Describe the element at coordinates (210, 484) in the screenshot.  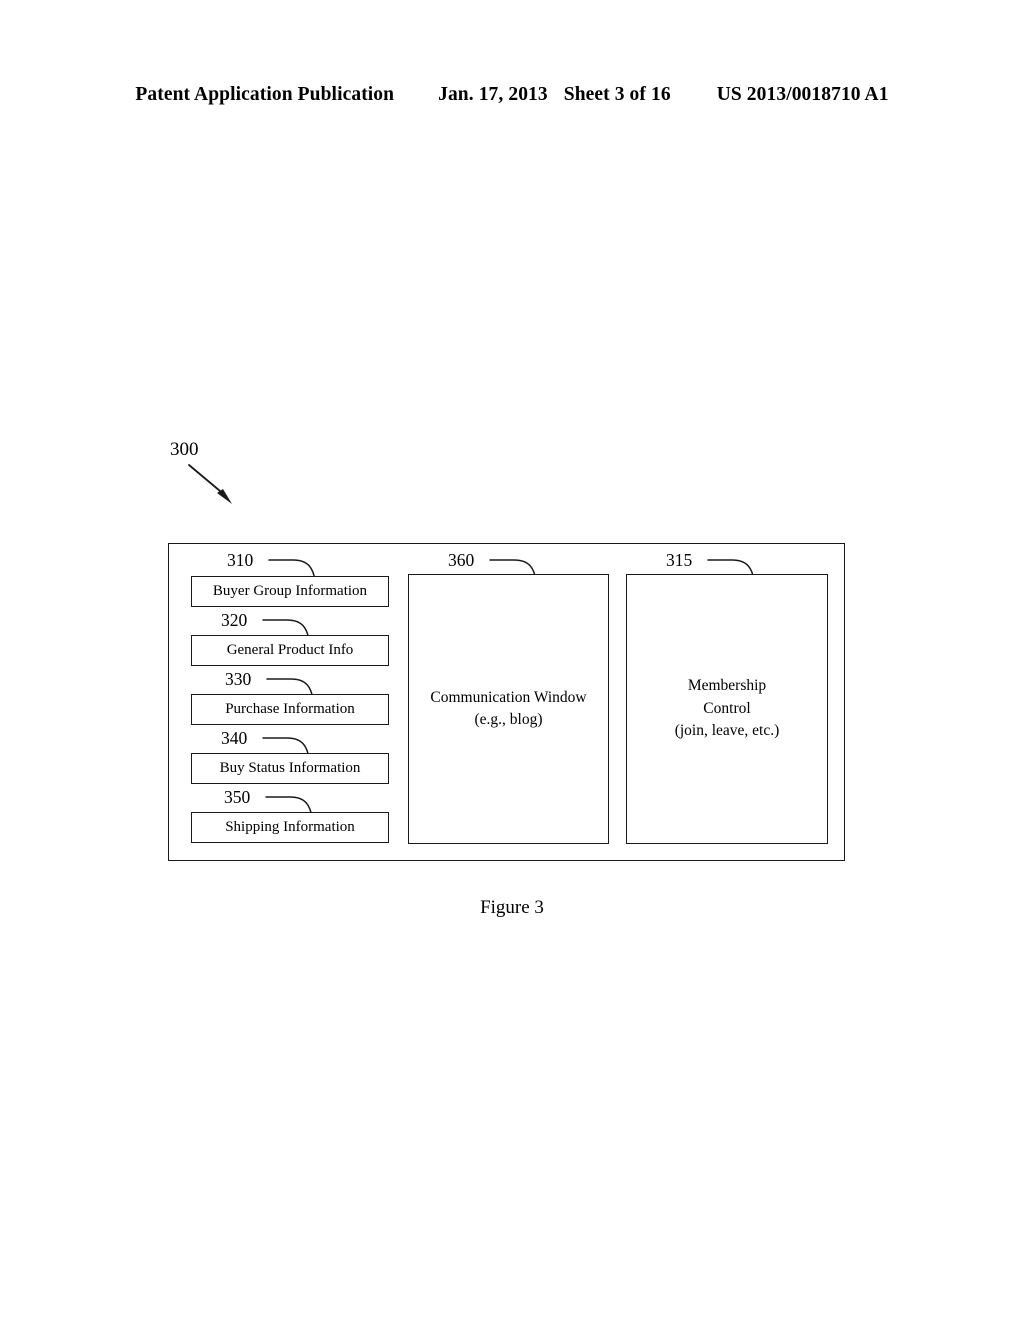
I see `system-reference-arrow-icon` at that location.